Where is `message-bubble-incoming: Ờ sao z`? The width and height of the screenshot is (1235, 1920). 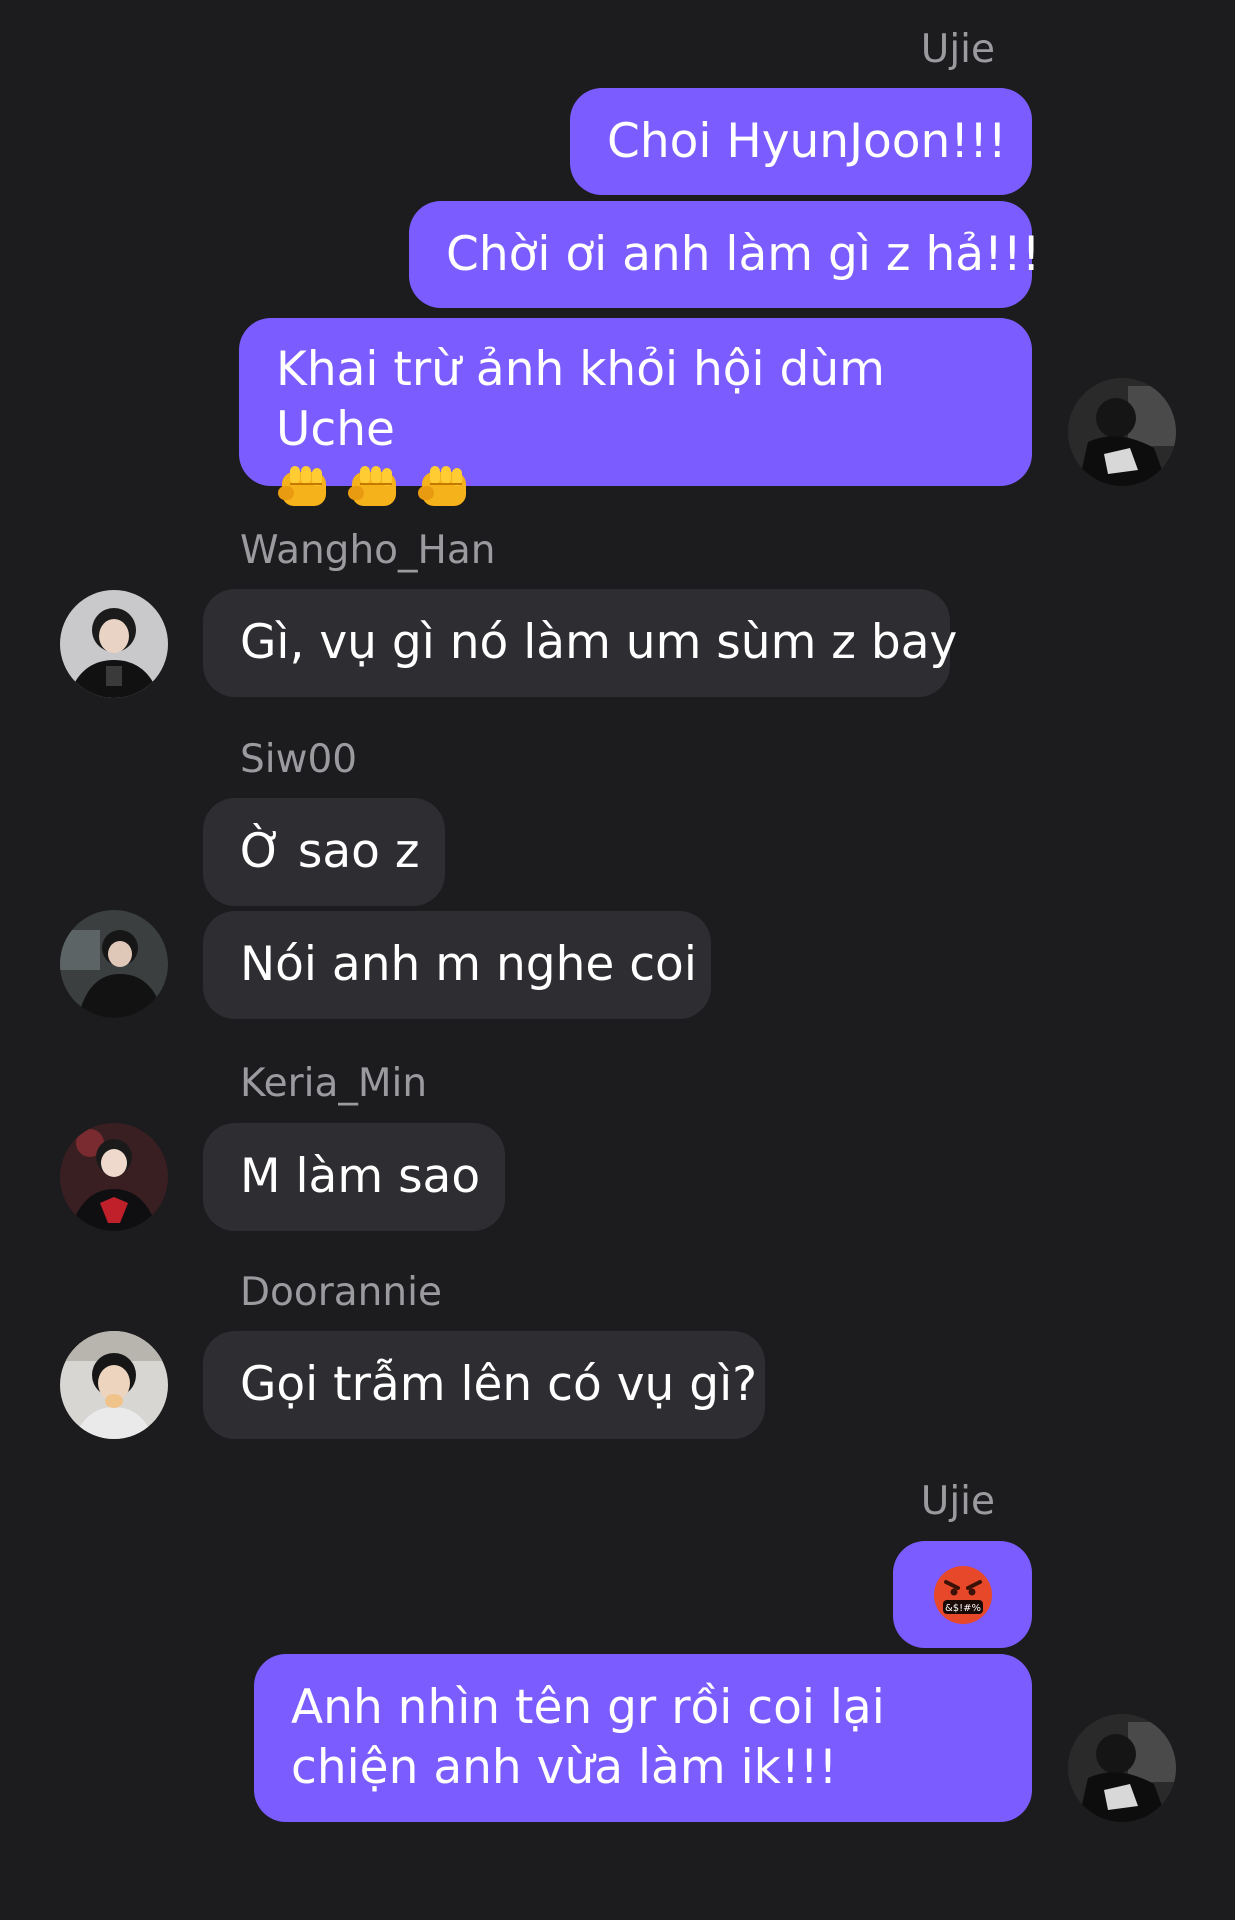 message-bubble-incoming: Ờ sao z is located at coordinates (324, 852).